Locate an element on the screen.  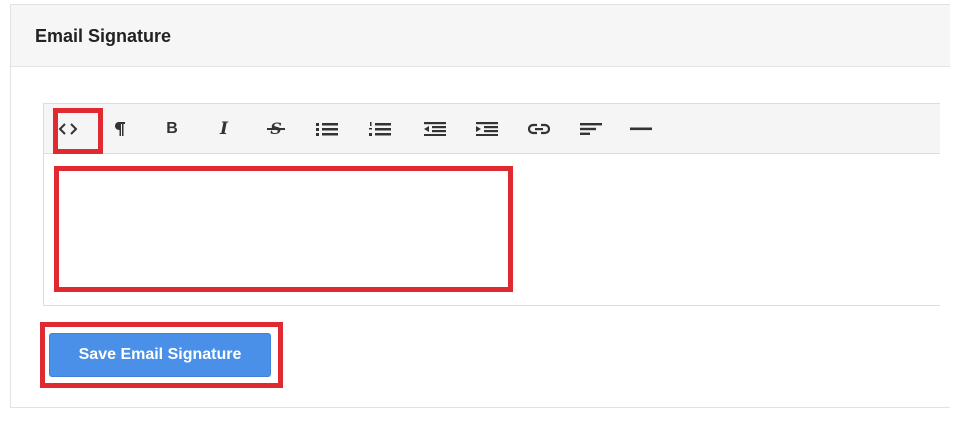
horizontal-rule-icon is located at coordinates (641, 129).